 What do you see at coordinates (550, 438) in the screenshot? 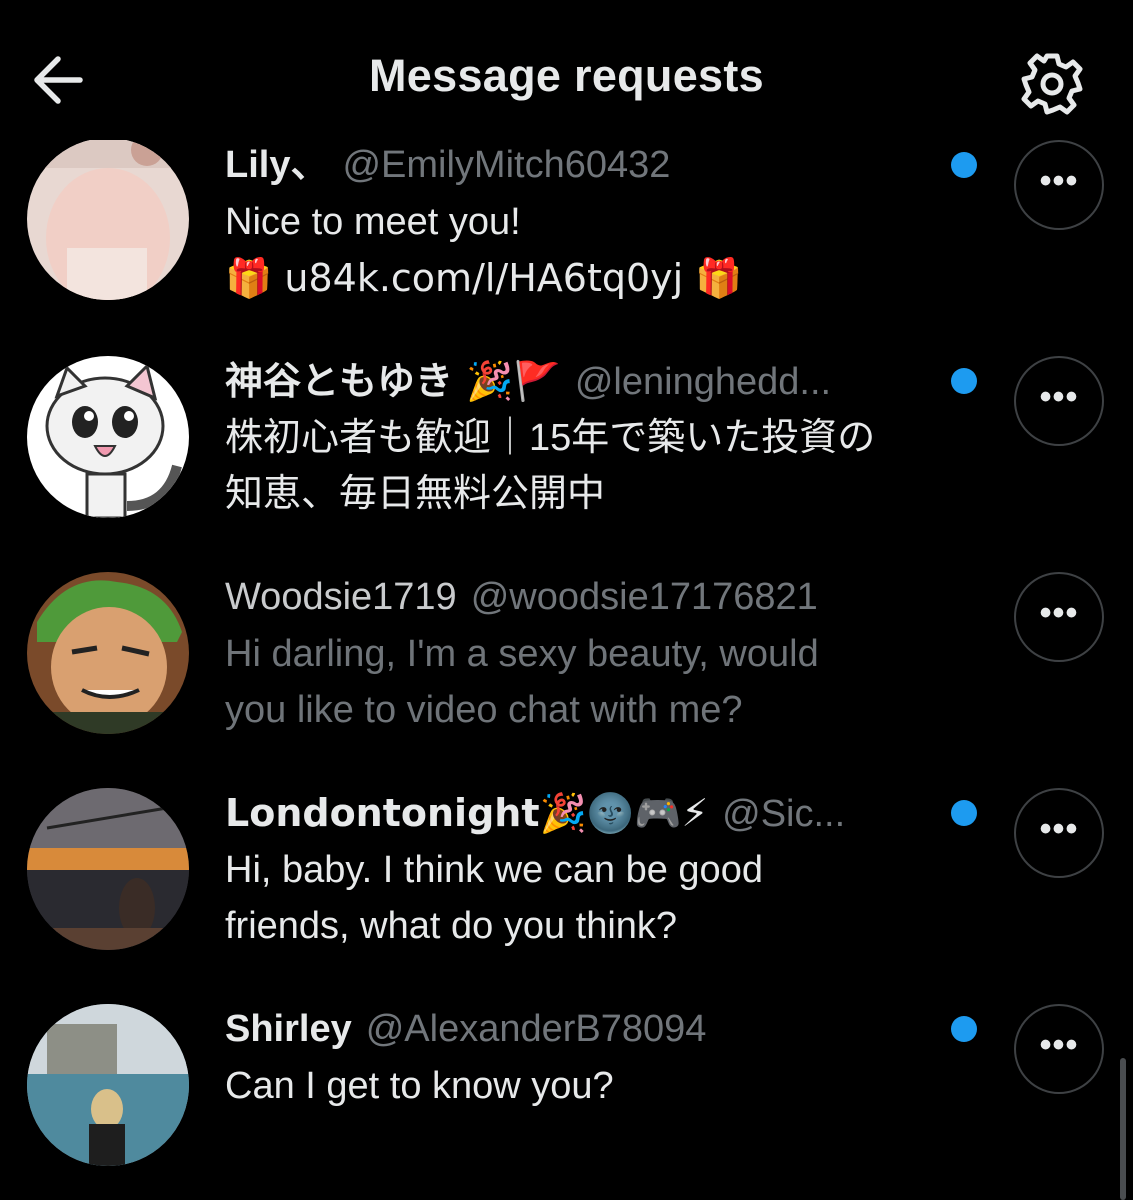
I see `message-line: 株初心者も歓迎｜15年で築いた投資の` at bounding box center [550, 438].